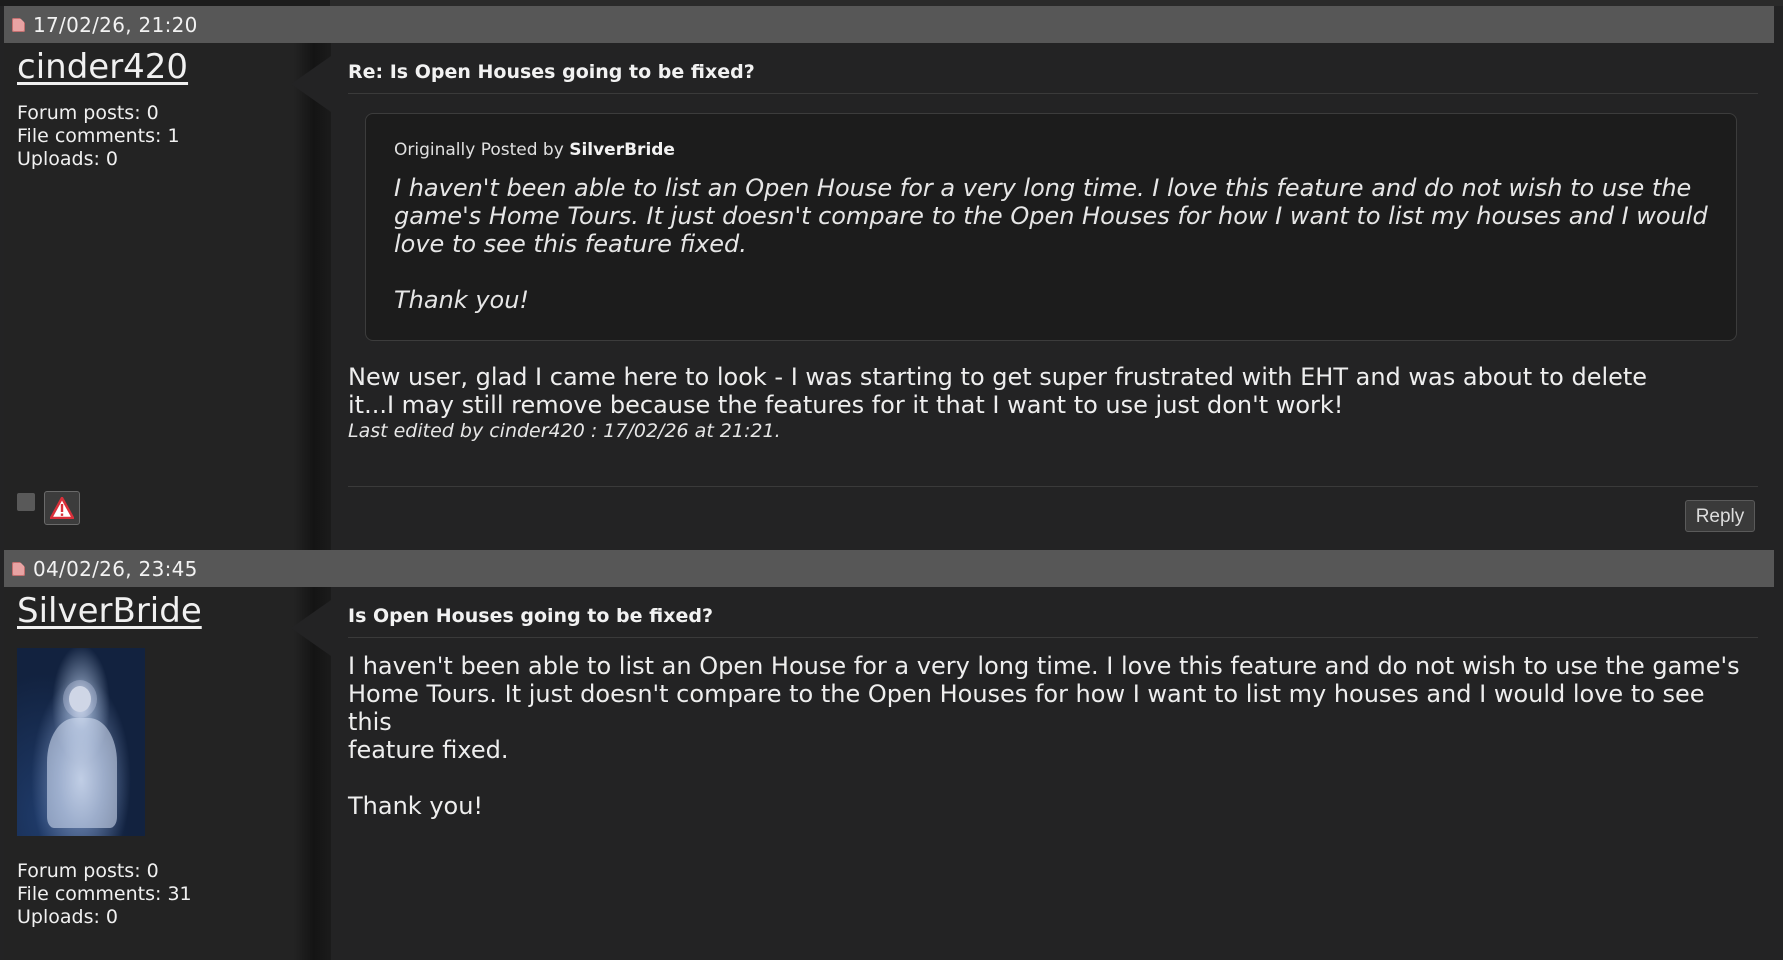  Describe the element at coordinates (570, 244) in the screenshot. I see `quote-line: love to see this feature fixed.` at that location.